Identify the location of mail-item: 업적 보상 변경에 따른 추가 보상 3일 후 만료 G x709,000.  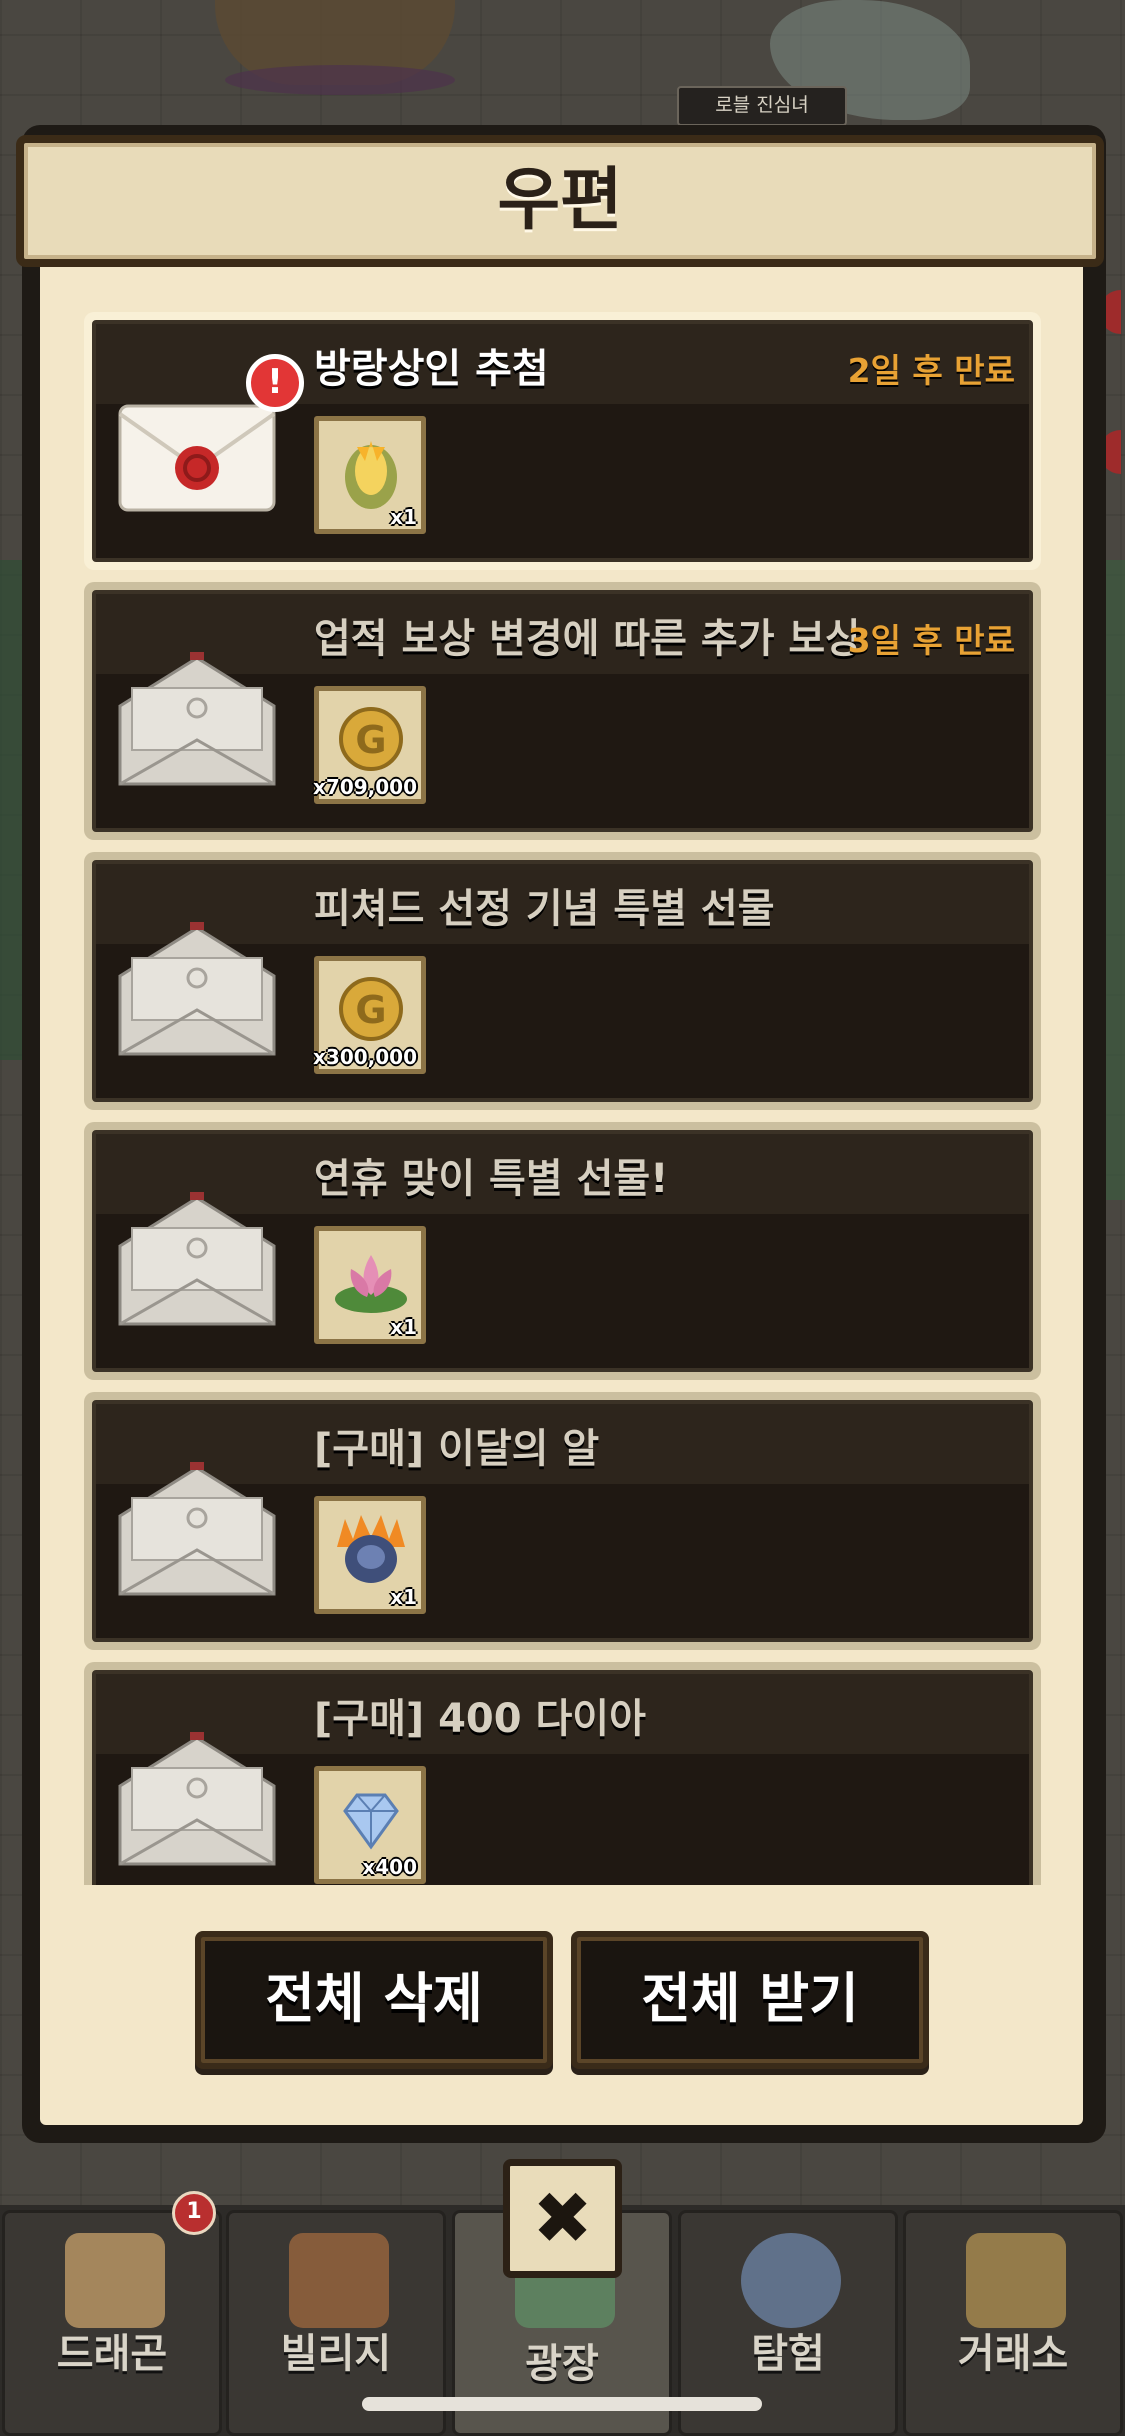
(562, 711).